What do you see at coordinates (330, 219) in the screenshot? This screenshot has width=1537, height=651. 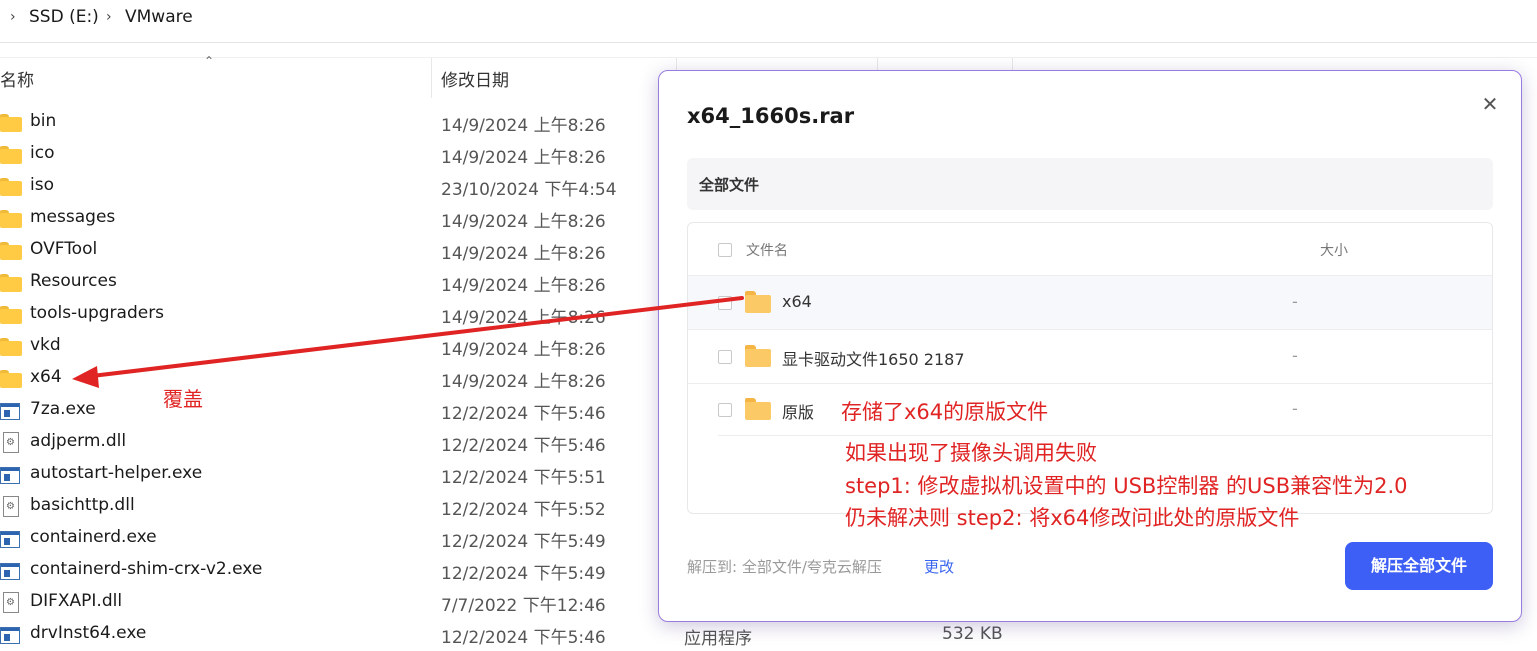 I see `file-row: messages 14/9/2024 上午8:26` at bounding box center [330, 219].